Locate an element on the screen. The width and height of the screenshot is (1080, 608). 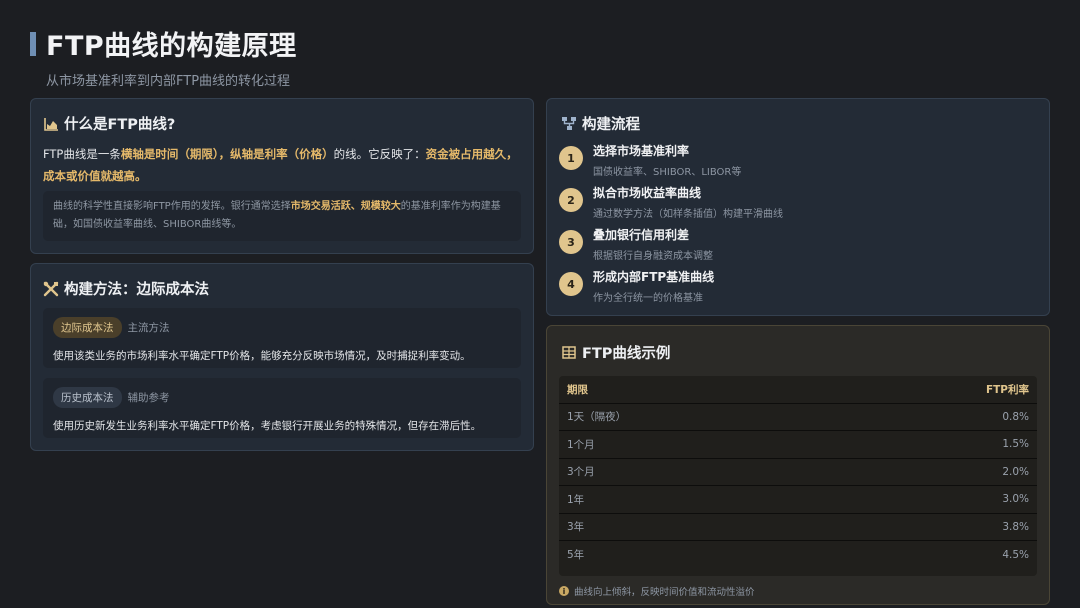
method-tag-historical: 历史成本法 is located at coordinates (87, 397).